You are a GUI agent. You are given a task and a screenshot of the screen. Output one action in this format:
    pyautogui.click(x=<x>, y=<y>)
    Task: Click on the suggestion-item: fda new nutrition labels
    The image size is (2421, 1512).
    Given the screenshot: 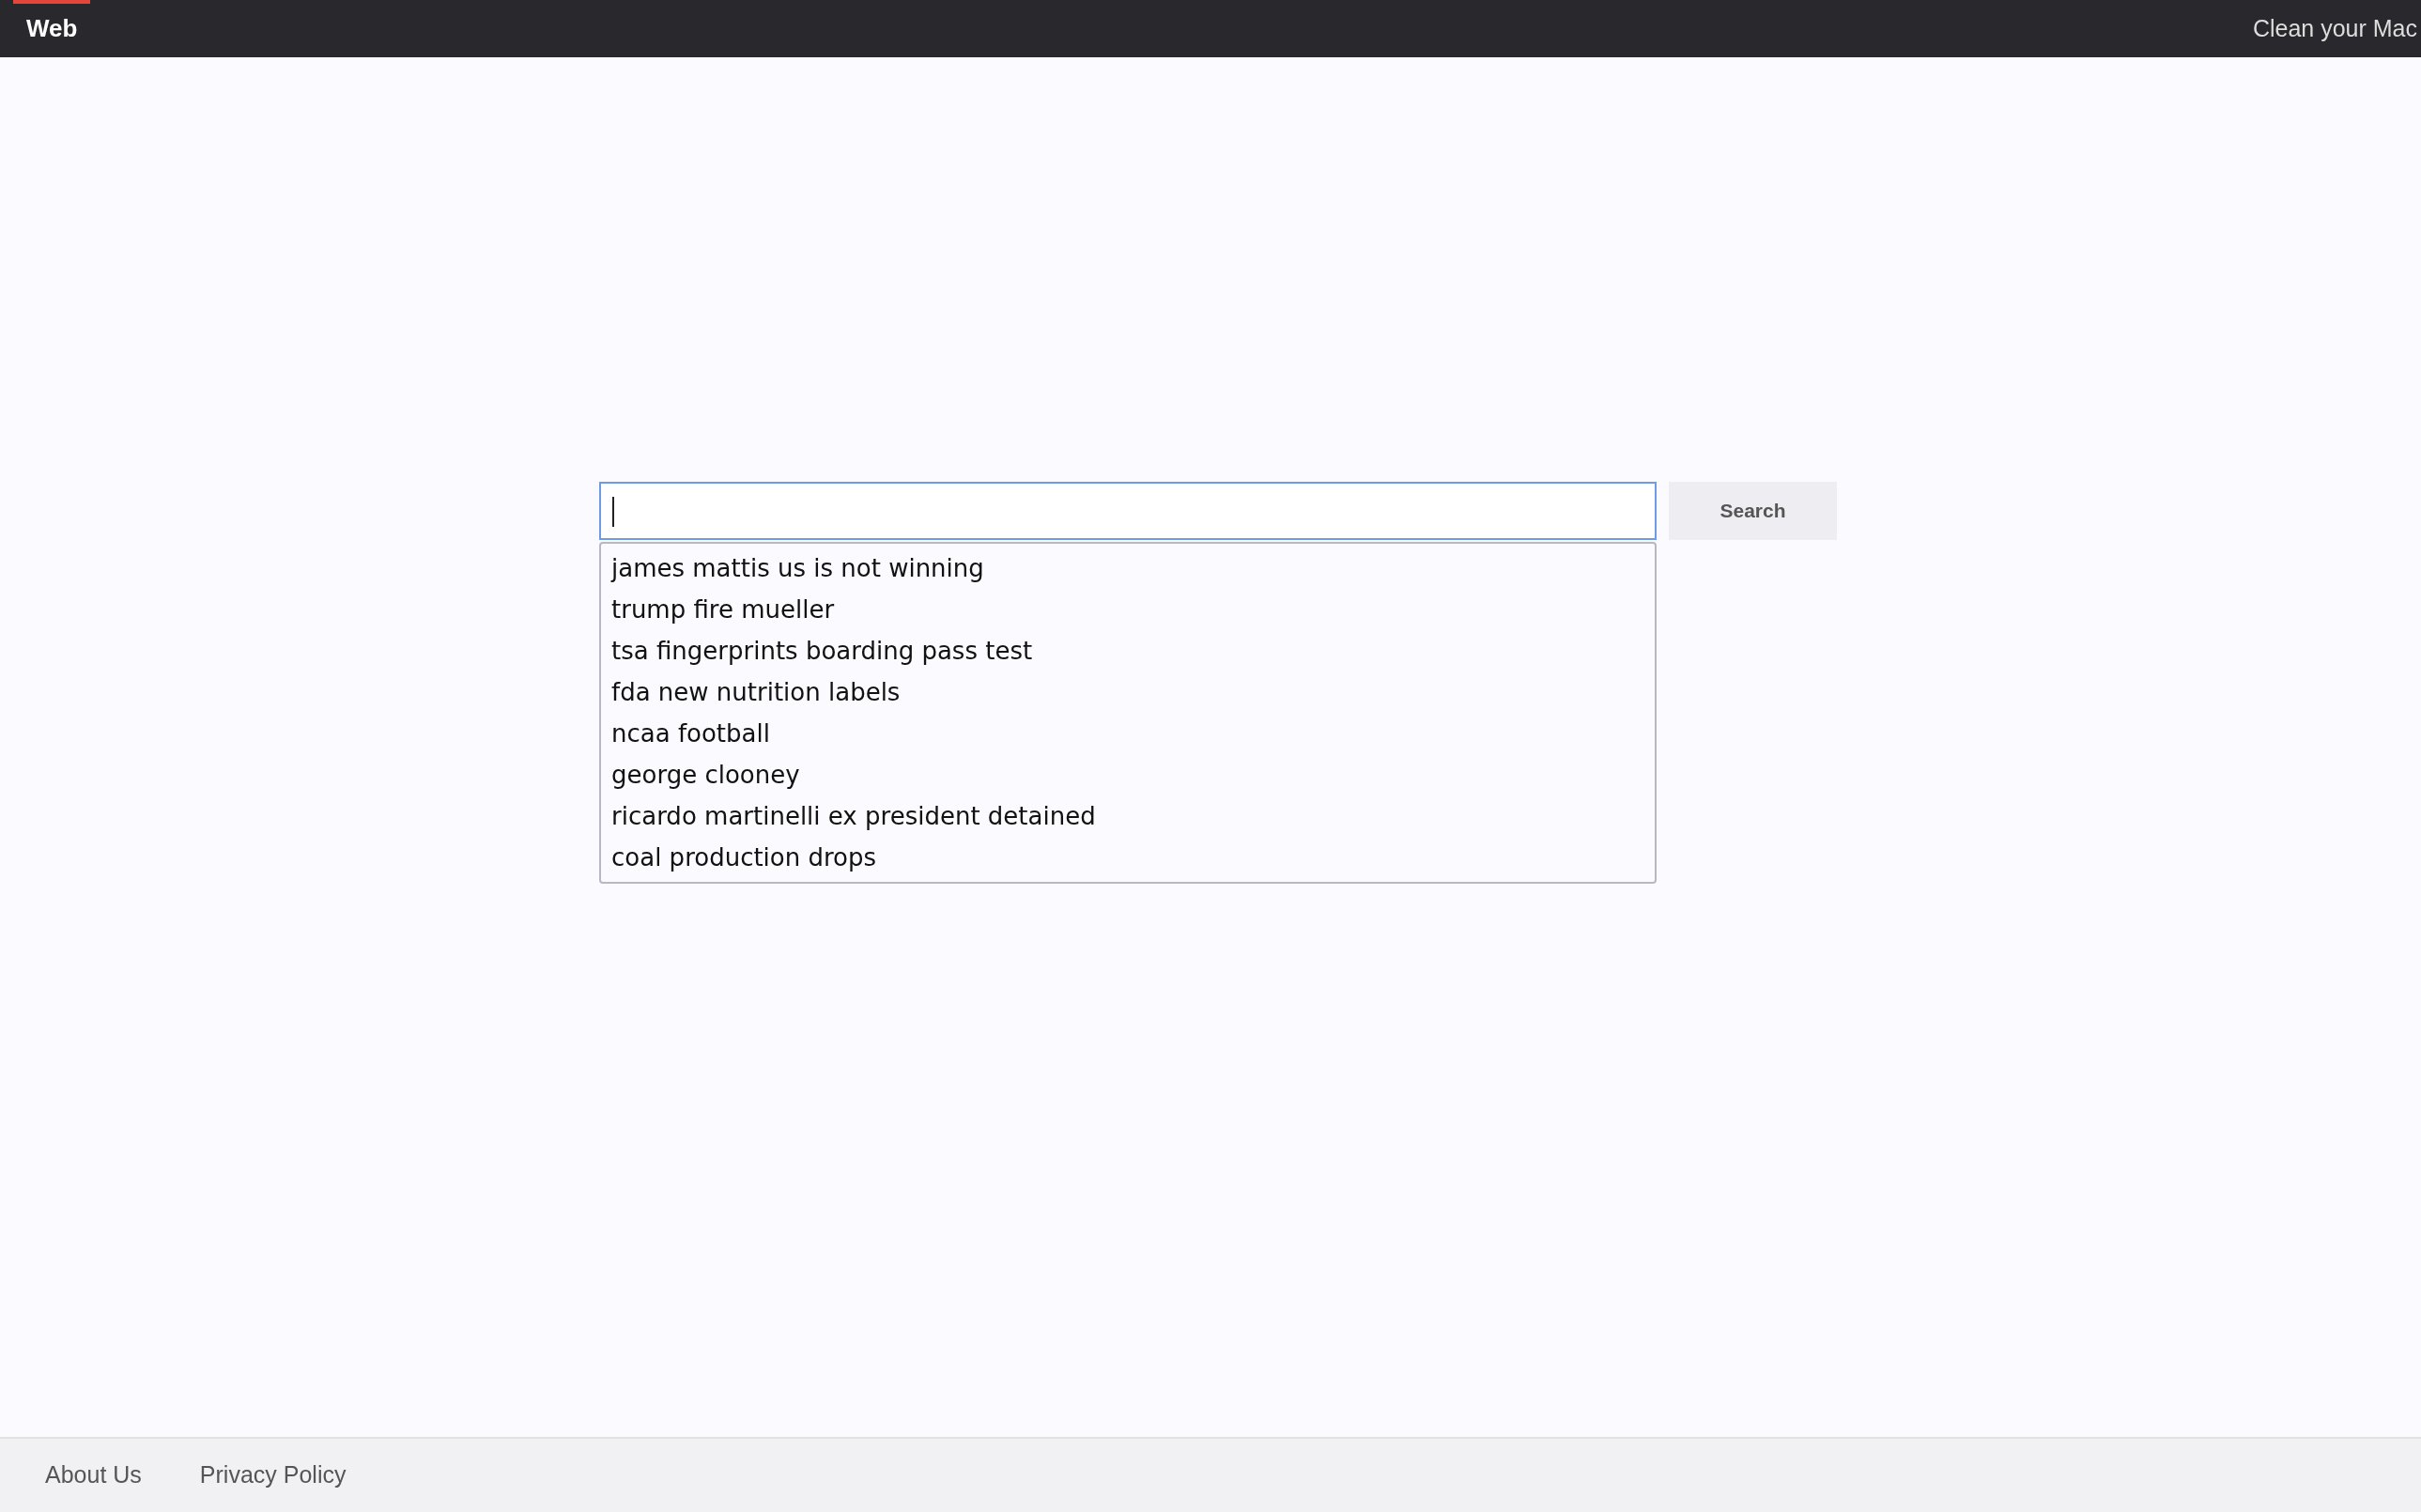 What is the action you would take?
    pyautogui.click(x=1128, y=692)
    